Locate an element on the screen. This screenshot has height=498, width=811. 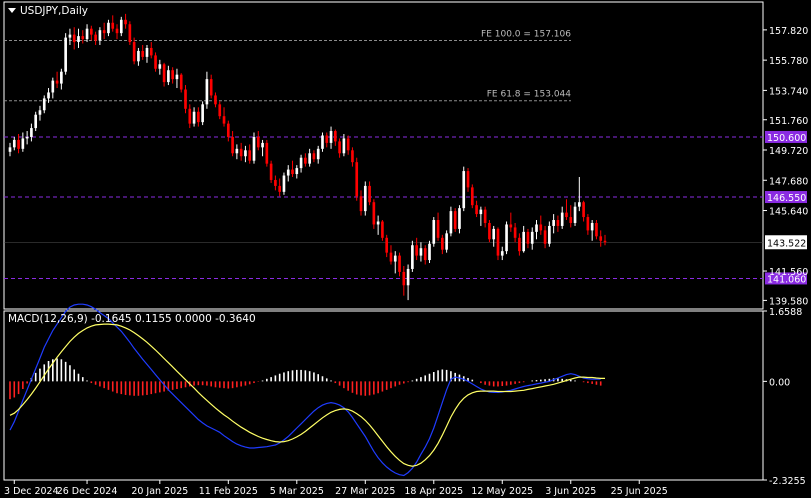
symbol-label: USDJPY,Daily is located at coordinates (54, 11).